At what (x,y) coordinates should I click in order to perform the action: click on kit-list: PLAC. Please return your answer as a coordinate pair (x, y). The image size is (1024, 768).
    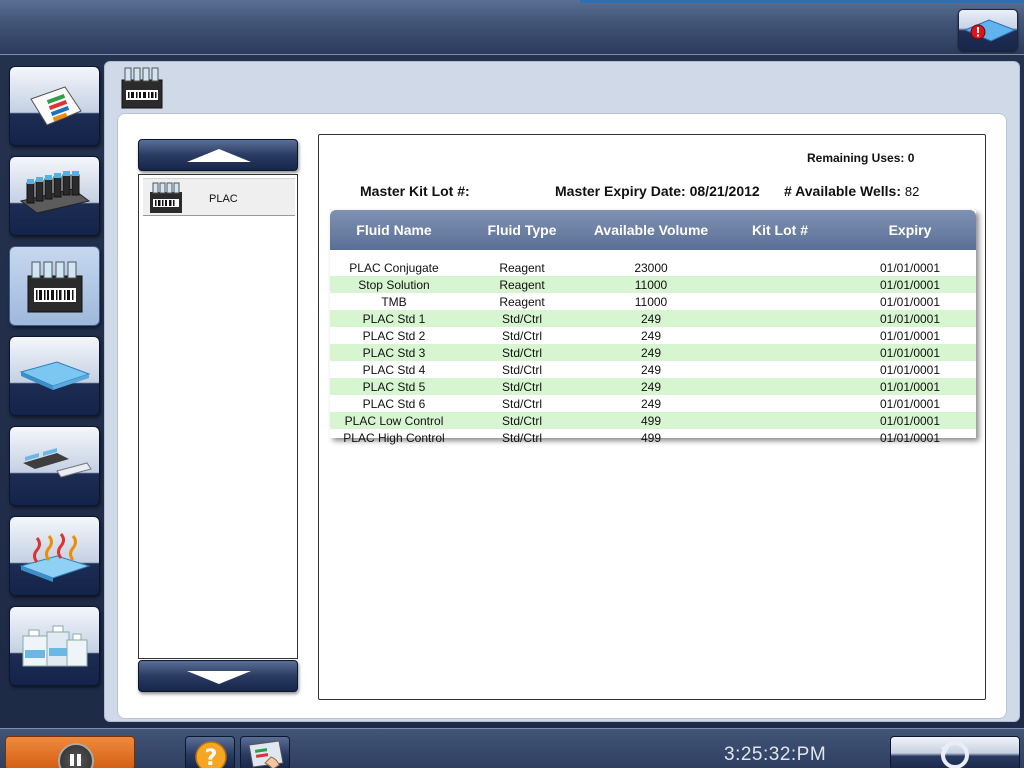
    Looking at the image, I should click on (218, 416).